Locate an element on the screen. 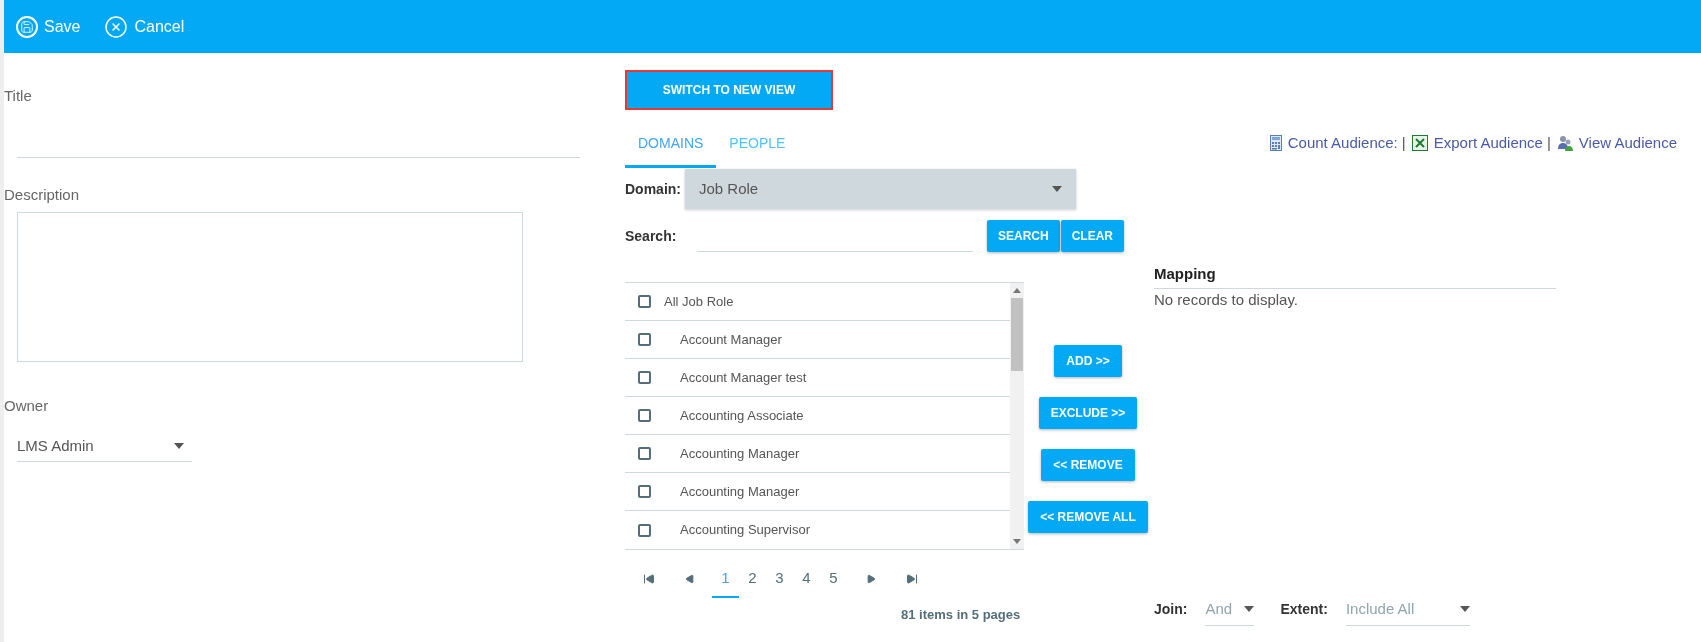 Image resolution: width=1701 pixels, height=642 pixels. users-icon is located at coordinates (1564, 142).